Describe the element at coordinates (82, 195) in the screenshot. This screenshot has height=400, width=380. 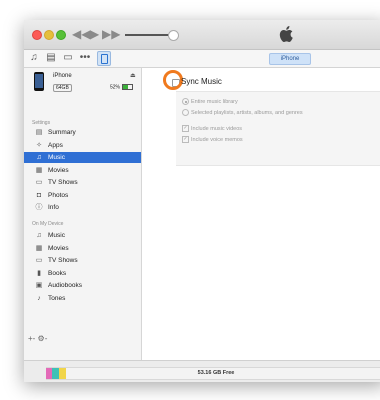
I see `sidebar-item-photos: ◘ Photos` at that location.